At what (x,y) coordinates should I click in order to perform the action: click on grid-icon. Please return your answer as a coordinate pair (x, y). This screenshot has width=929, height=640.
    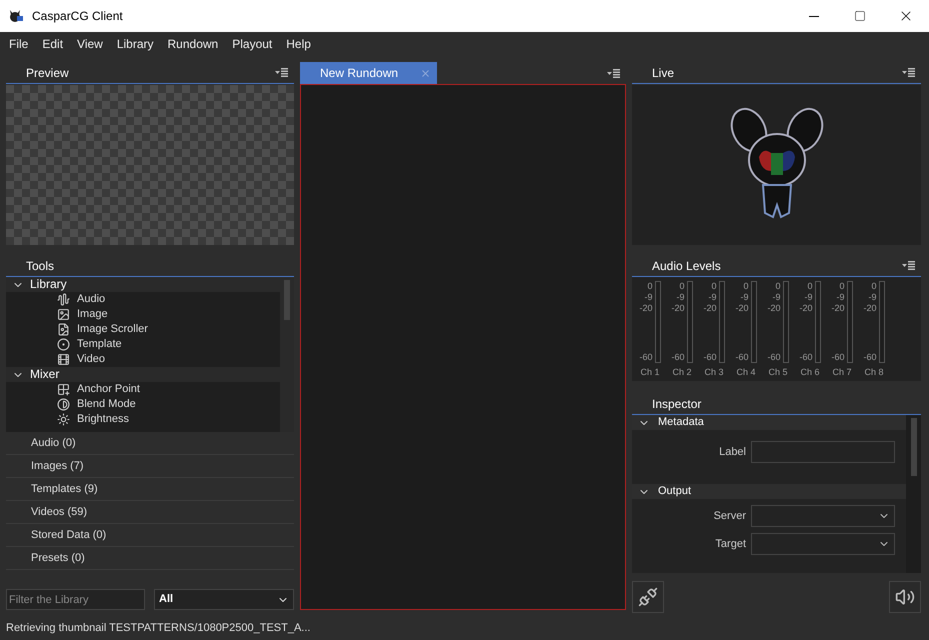
    Looking at the image, I should click on (63, 389).